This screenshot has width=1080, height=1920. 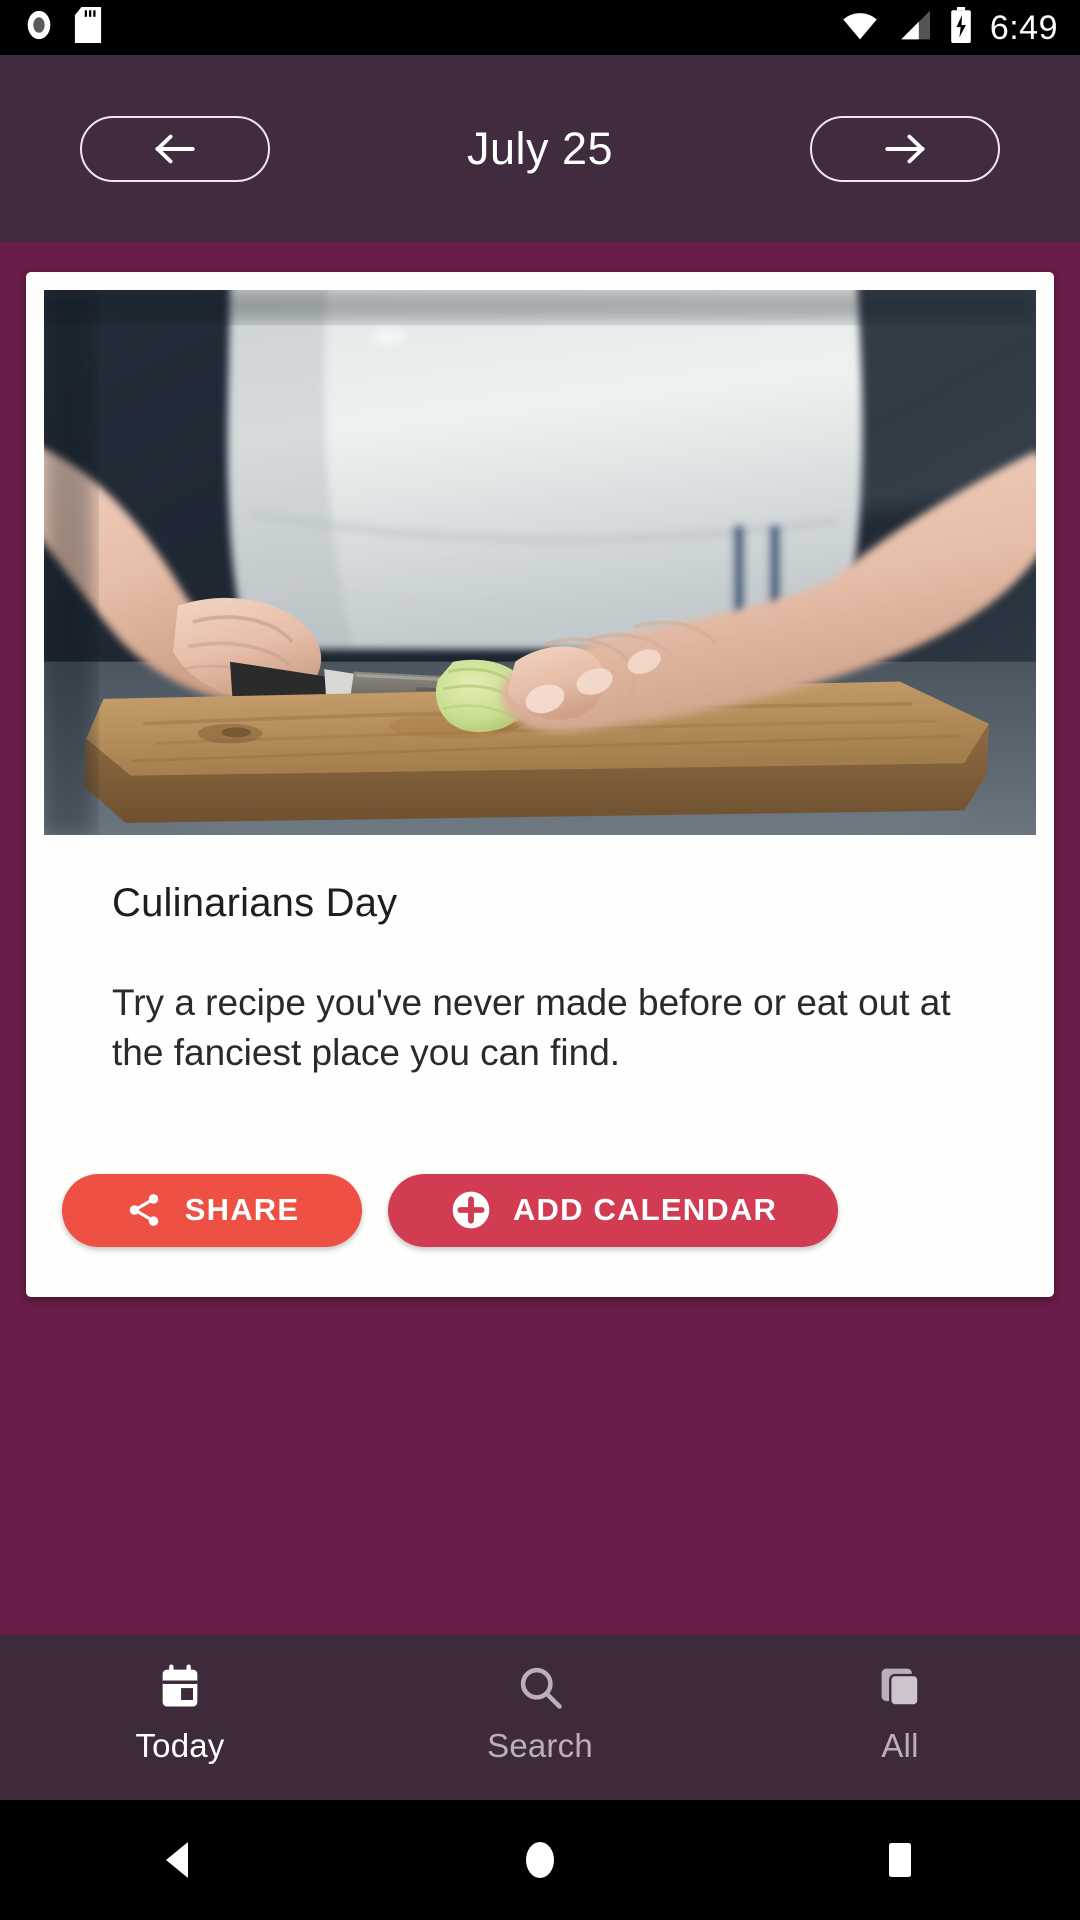 What do you see at coordinates (144, 1210) in the screenshot?
I see `share-icon` at bounding box center [144, 1210].